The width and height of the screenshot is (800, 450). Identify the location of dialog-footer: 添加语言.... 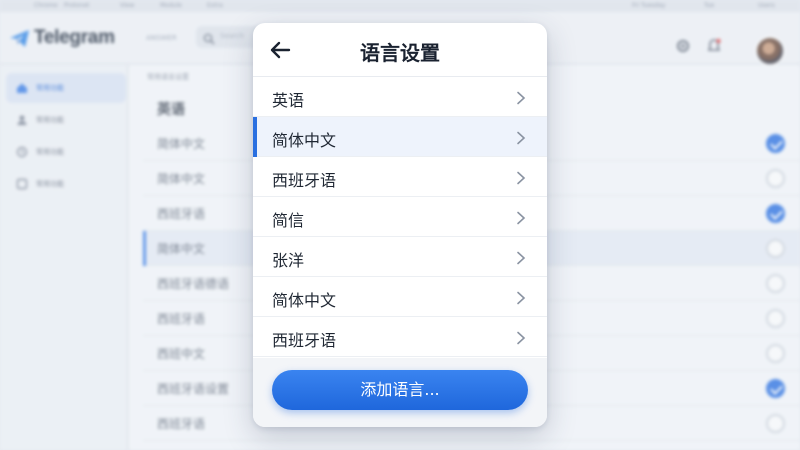
(400, 392).